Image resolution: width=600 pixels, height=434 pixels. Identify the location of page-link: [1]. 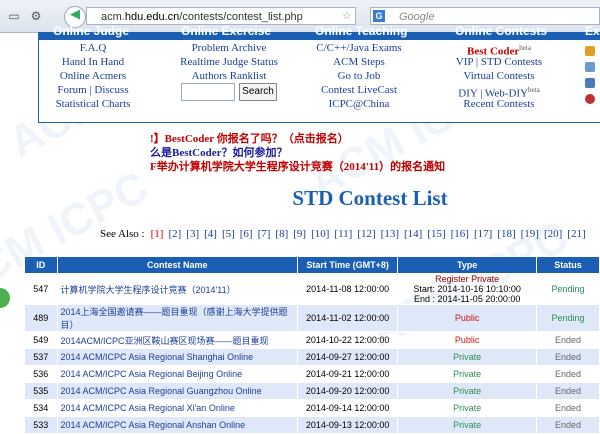
(157, 234).